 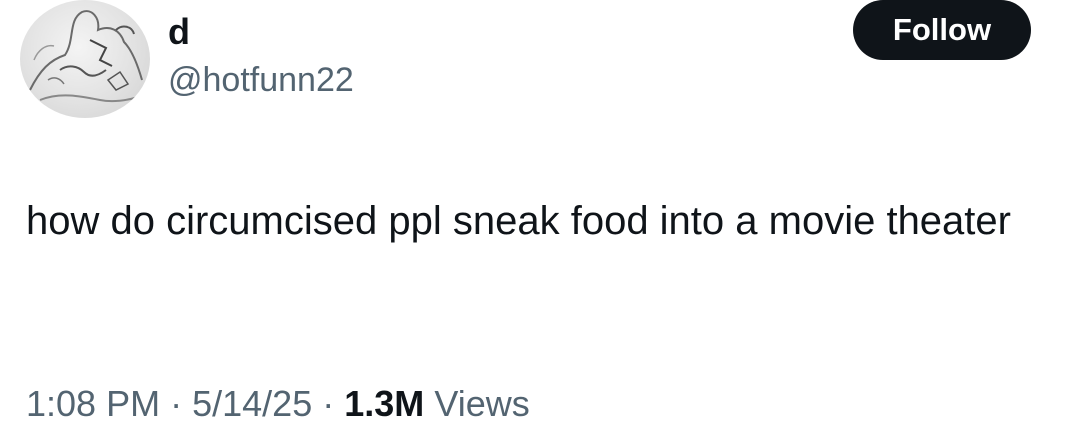 What do you see at coordinates (942, 30) in the screenshot?
I see `follow-button: Follow` at bounding box center [942, 30].